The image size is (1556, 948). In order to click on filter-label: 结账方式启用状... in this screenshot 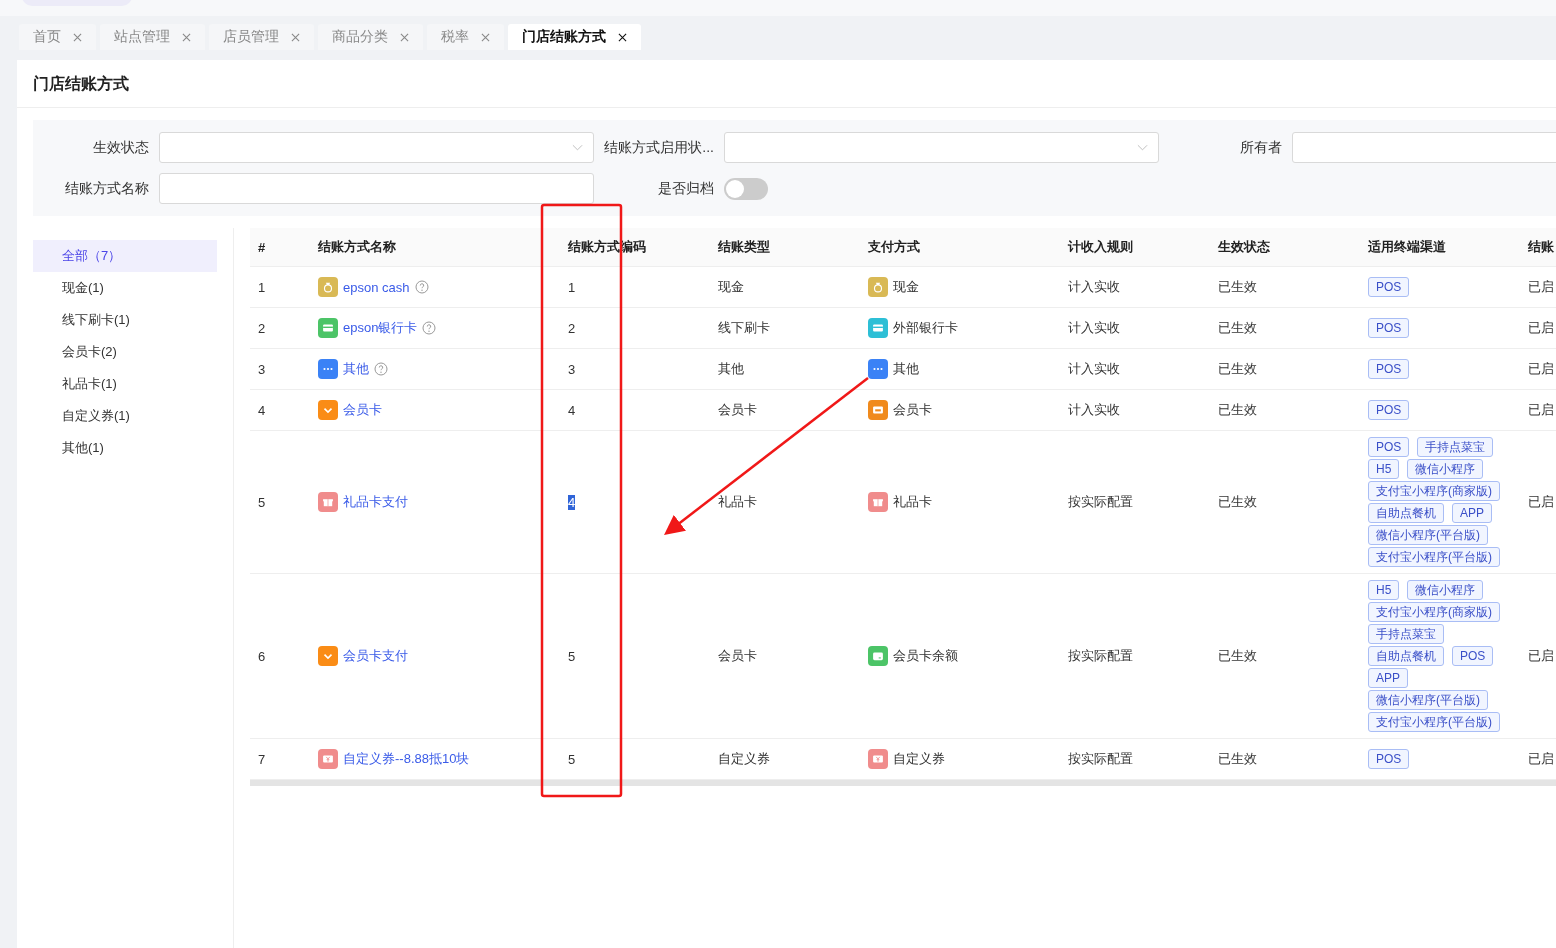, I will do `click(659, 147)`.